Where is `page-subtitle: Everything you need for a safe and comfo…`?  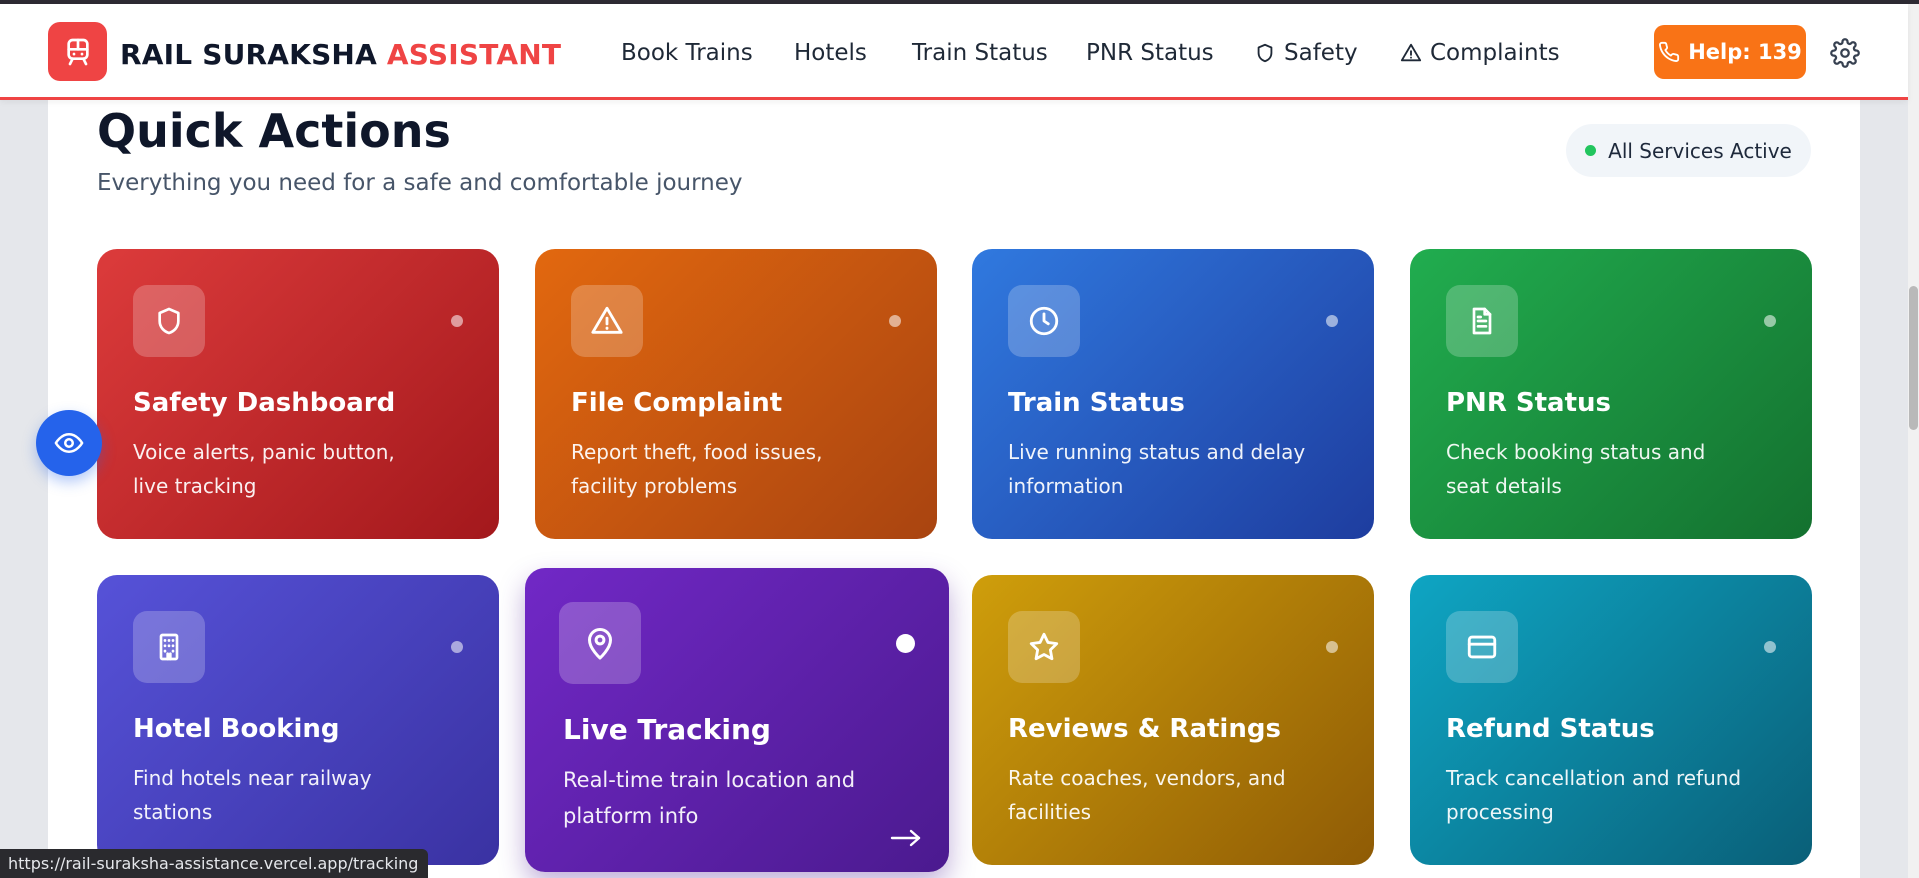 page-subtitle: Everything you need for a safe and comfo… is located at coordinates (420, 183).